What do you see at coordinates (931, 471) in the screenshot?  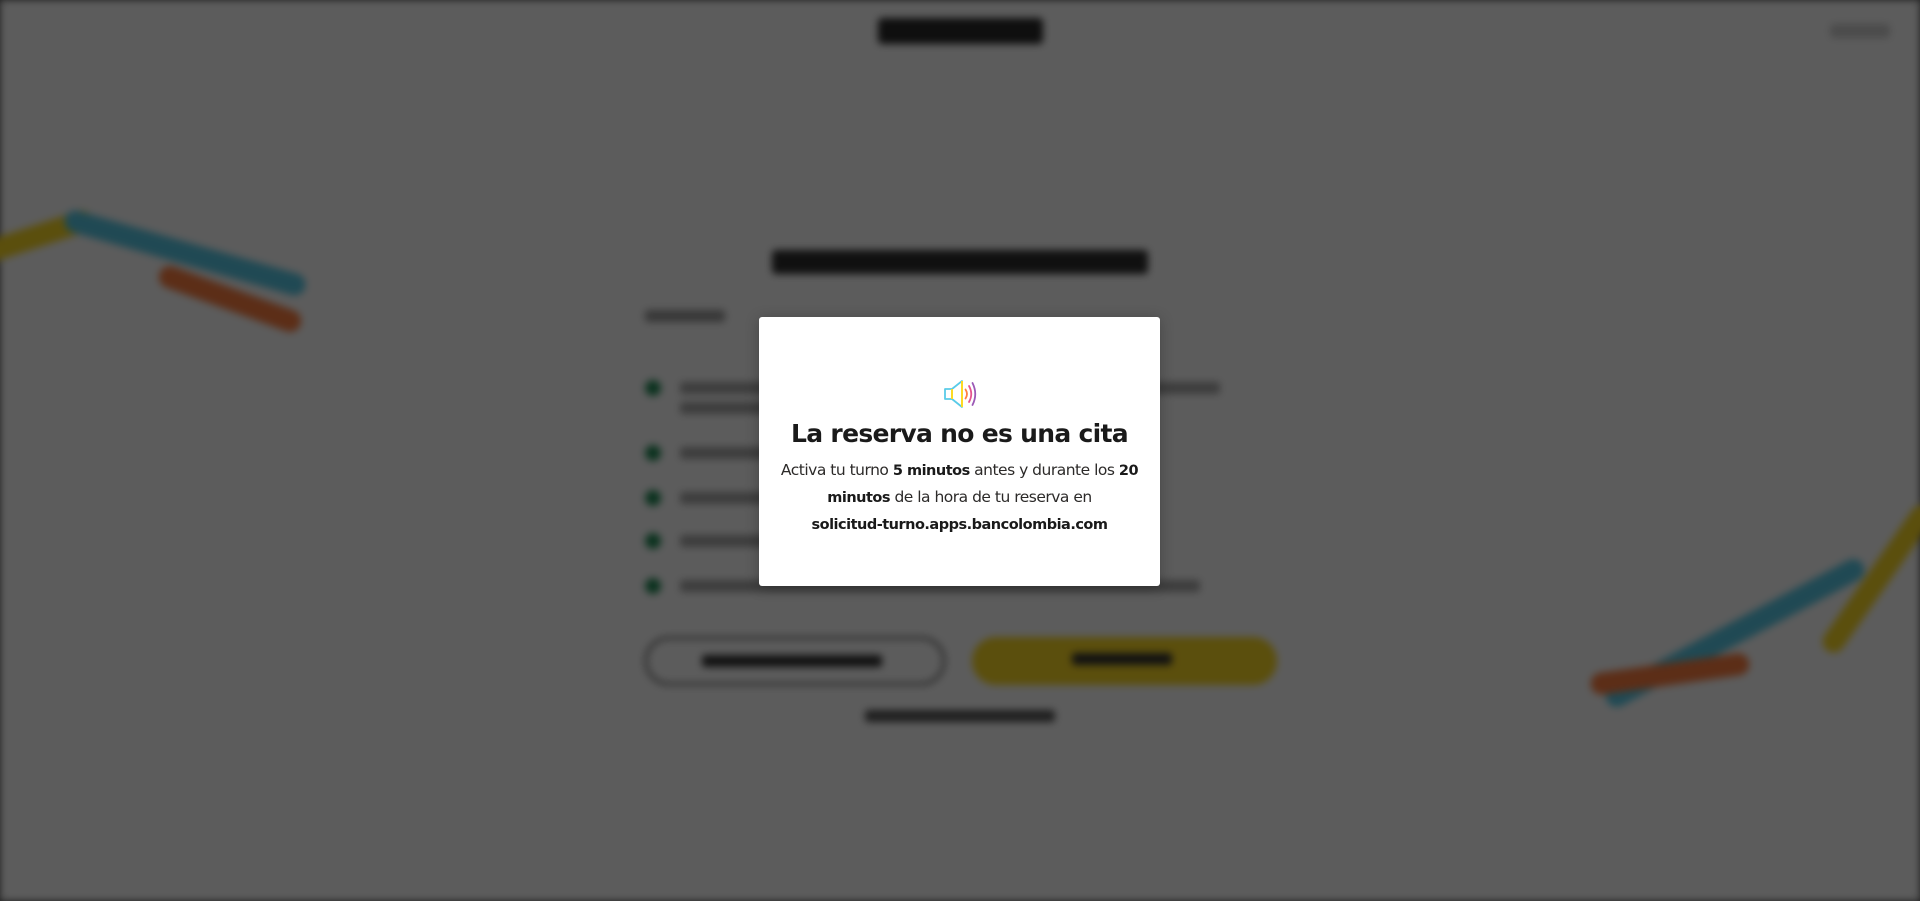 I see `modal-text-bold: 5 minutos` at bounding box center [931, 471].